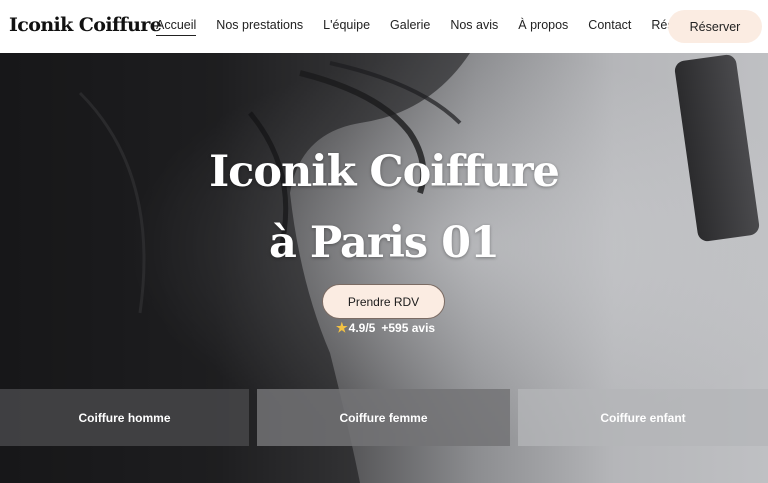 Image resolution: width=768 pixels, height=483 pixels. Describe the element at coordinates (408, 328) in the screenshot. I see `review-count: +595 avis` at that location.